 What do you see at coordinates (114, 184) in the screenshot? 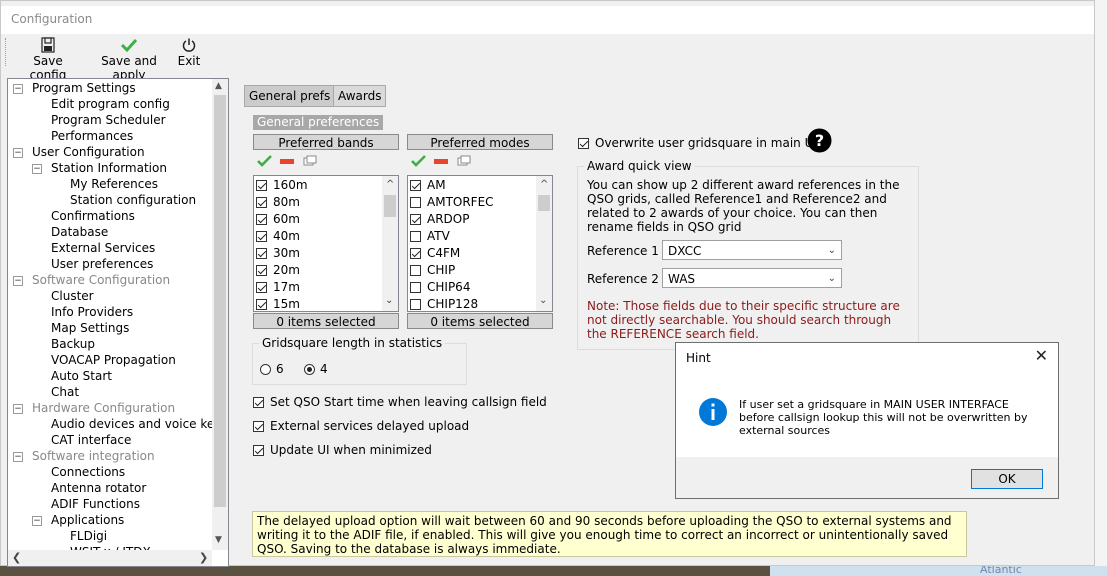
I see `tree-item: My References` at bounding box center [114, 184].